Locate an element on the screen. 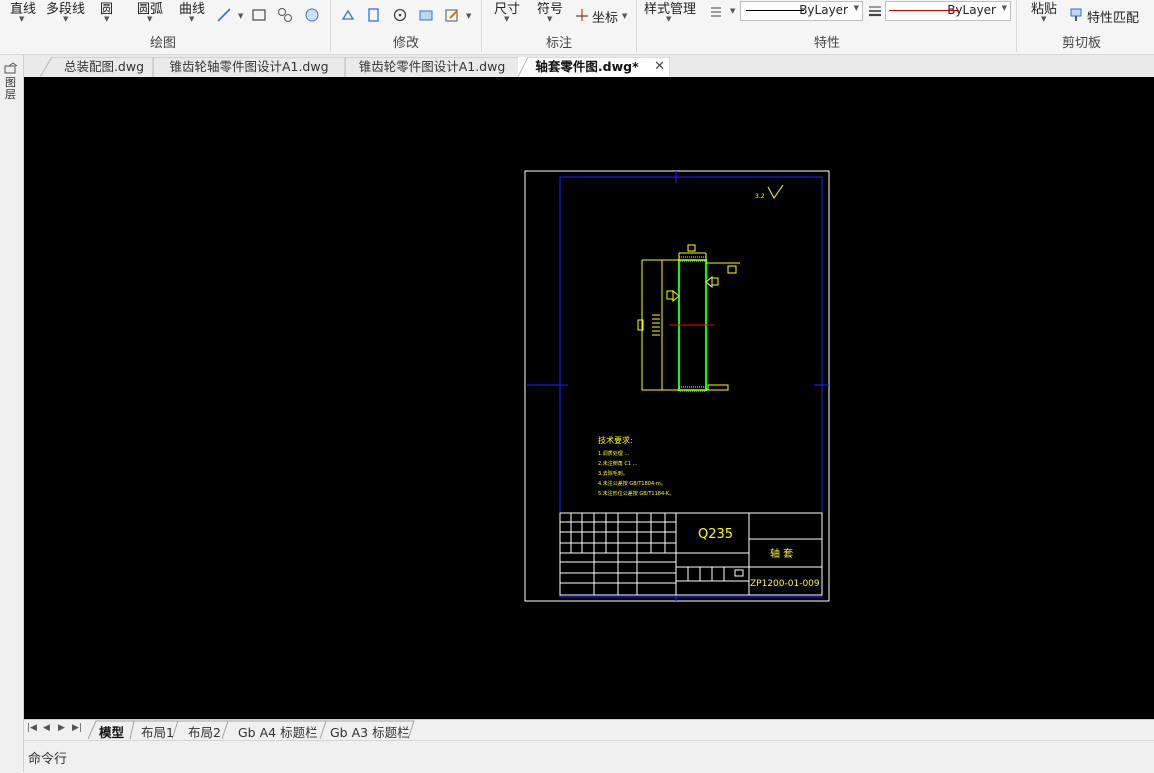 This screenshot has height=773, width=1154. layout-tab-model: 模型 is located at coordinates (111, 731).